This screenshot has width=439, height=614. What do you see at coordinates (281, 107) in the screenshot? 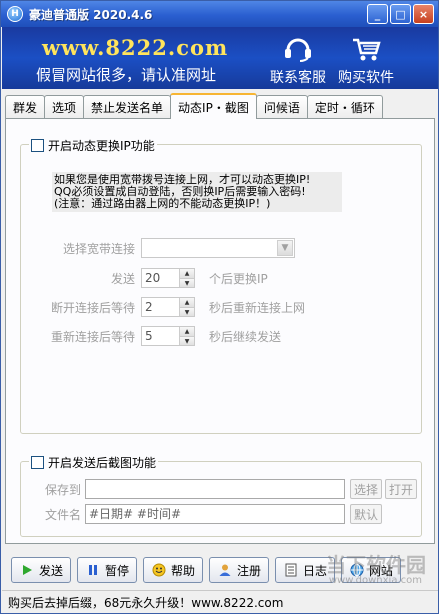
I see `tab-greetings: 问候语` at bounding box center [281, 107].